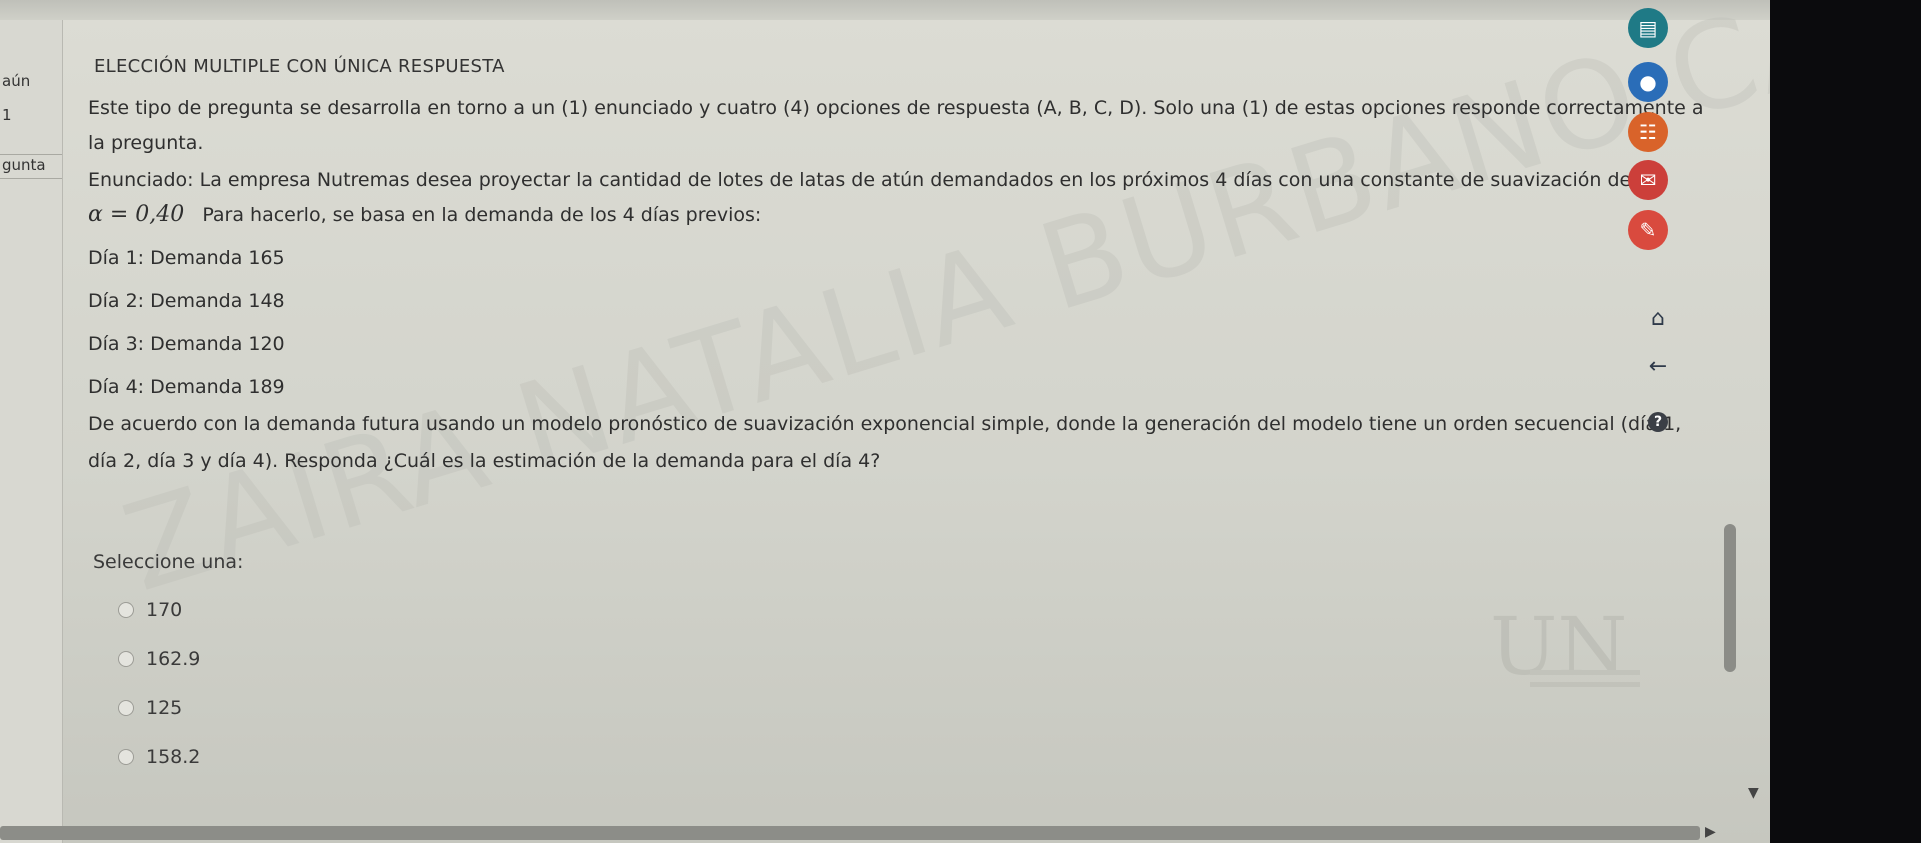 Image resolution: width=1921 pixels, height=843 pixels. I want to click on horizontal-scrollbar, so click(850, 833).